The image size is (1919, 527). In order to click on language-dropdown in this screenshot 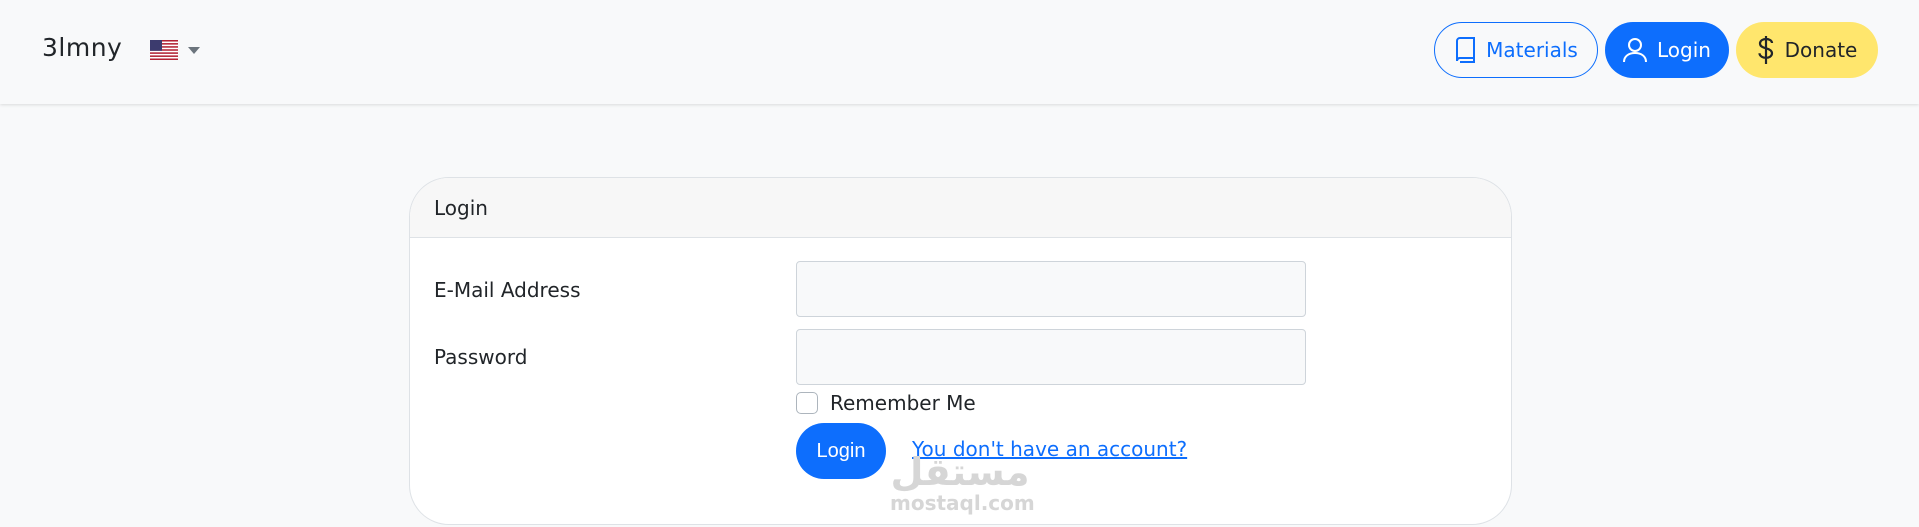, I will do `click(178, 50)`.